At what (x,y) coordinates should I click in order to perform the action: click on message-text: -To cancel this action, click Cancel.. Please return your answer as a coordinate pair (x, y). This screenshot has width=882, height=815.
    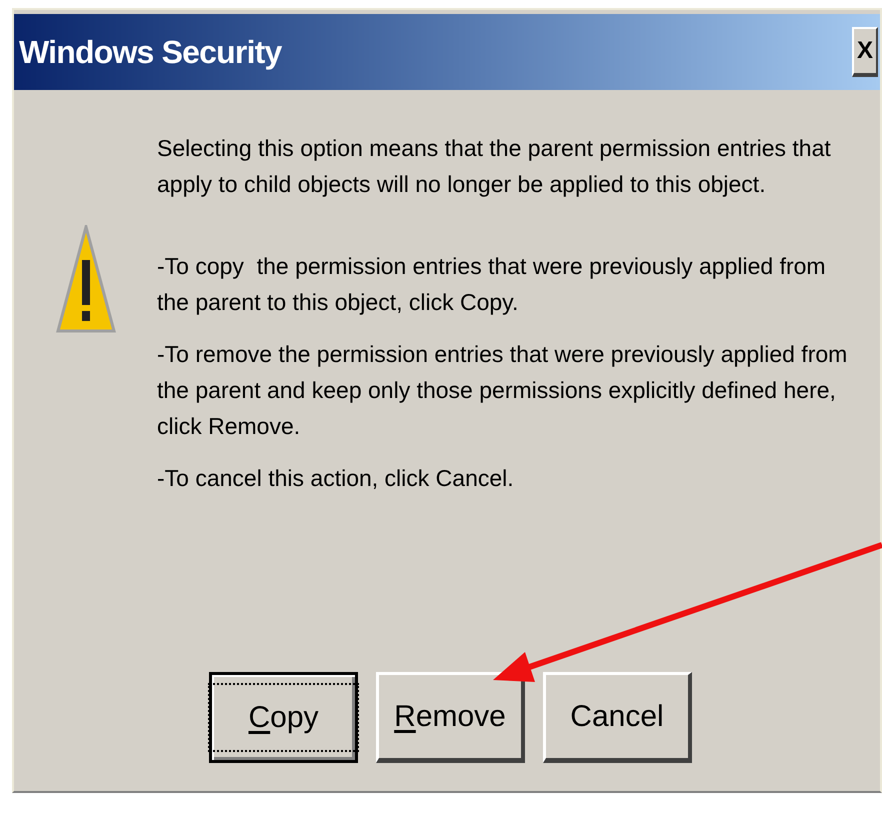
    Looking at the image, I should click on (336, 478).